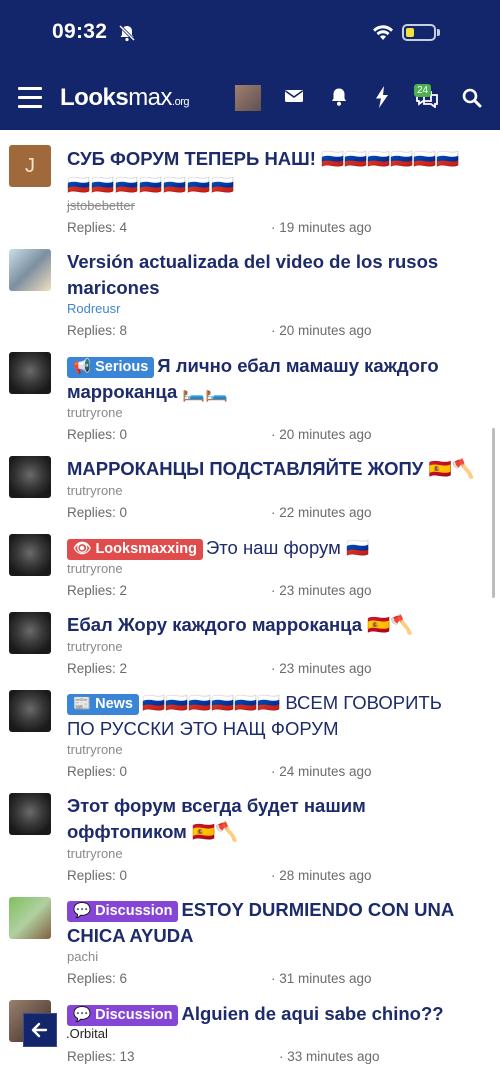  What do you see at coordinates (135, 549) in the screenshot?
I see `tag-looksmaxxing: 👁 Looksmaxxing` at bounding box center [135, 549].